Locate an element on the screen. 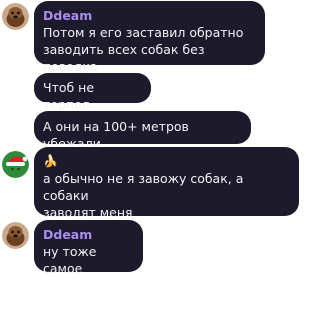  message-text: Чтоб не терпел is located at coordinates (69, 96).